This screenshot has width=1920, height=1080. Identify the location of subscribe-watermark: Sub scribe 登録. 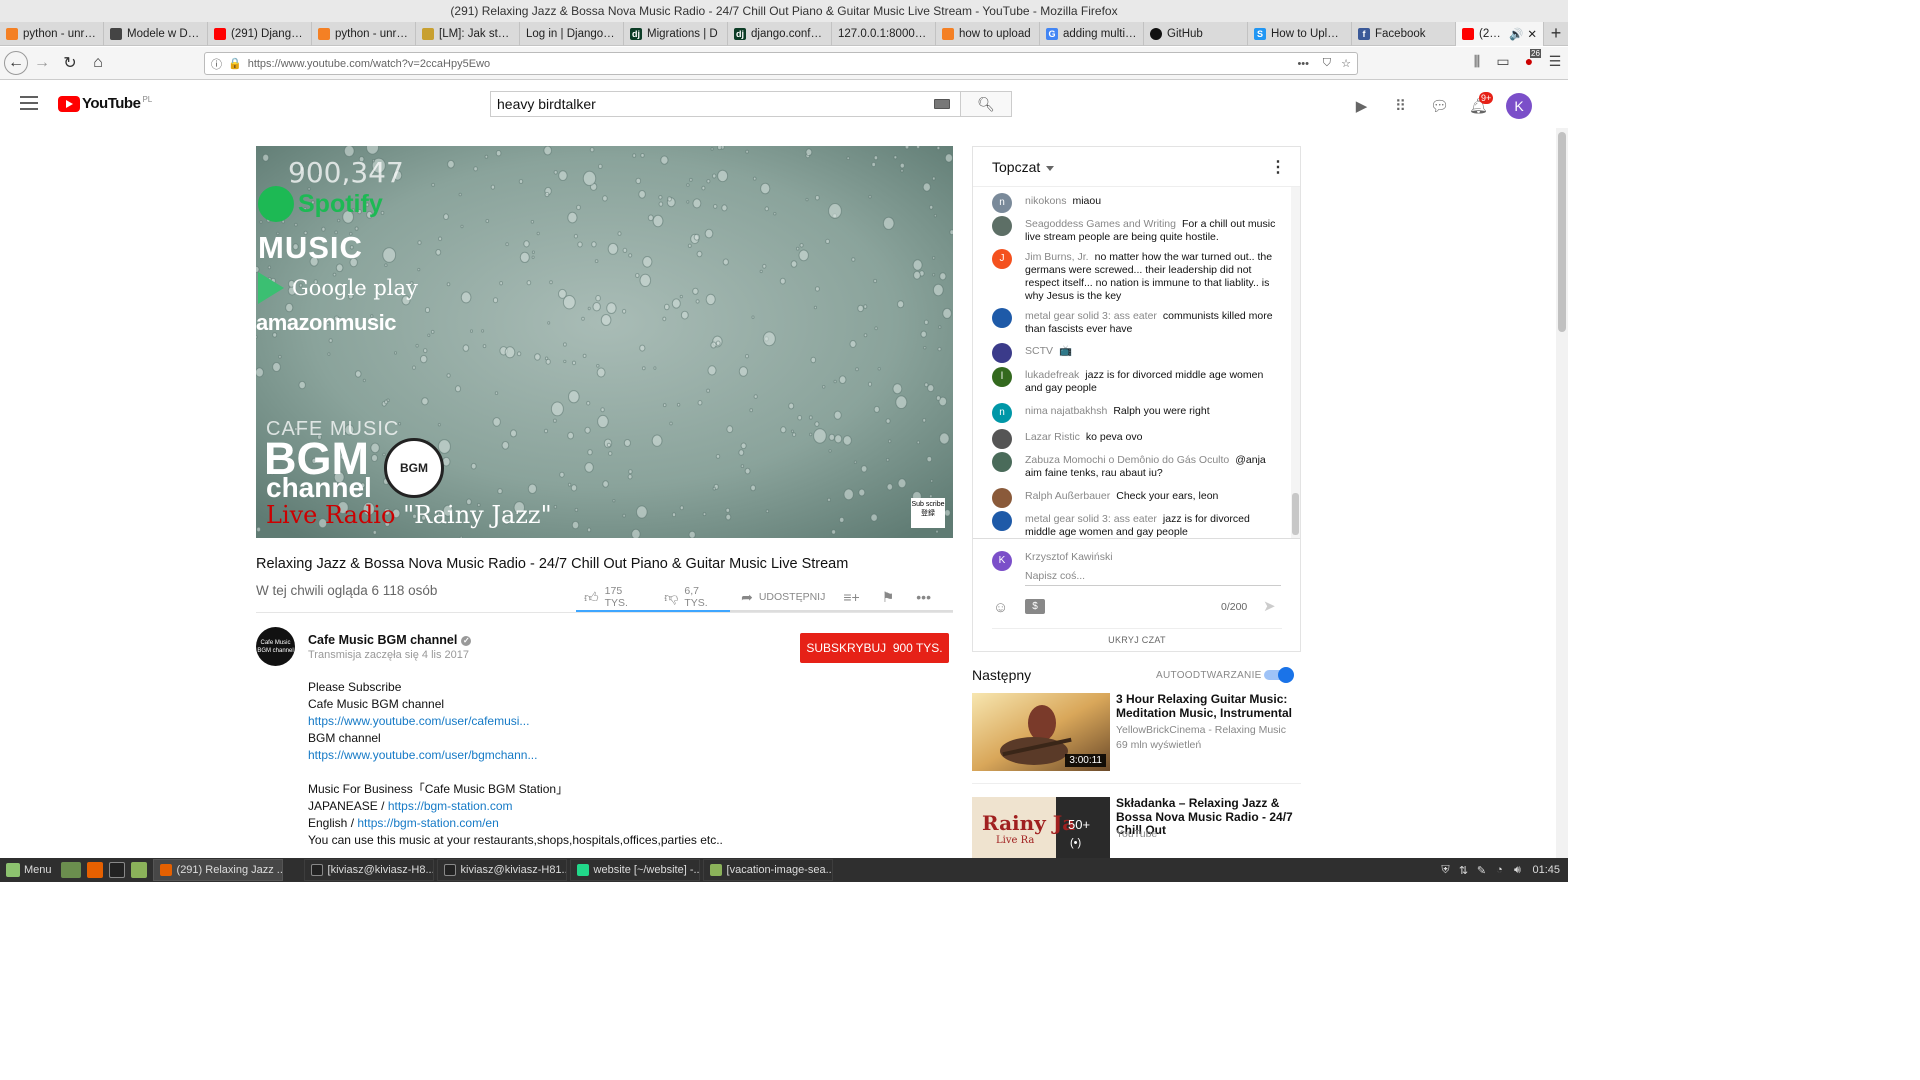
(928, 513).